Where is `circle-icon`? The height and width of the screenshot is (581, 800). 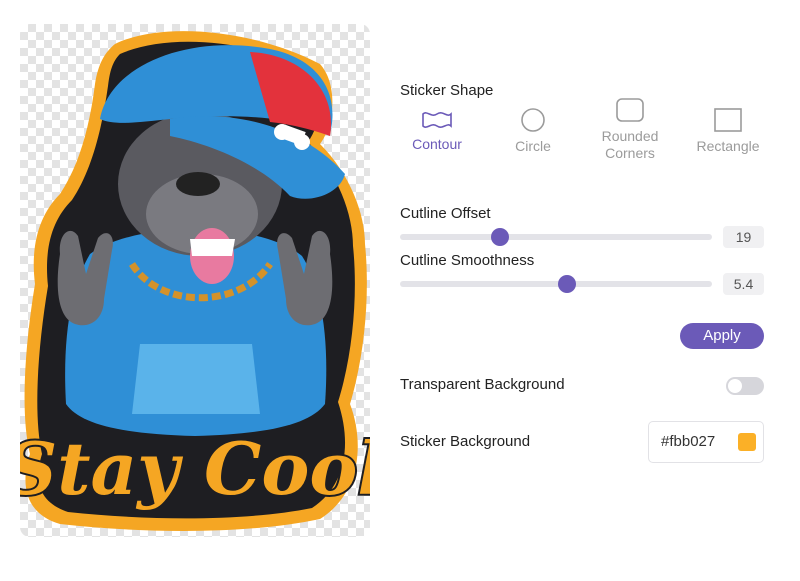
circle-icon is located at coordinates (533, 120).